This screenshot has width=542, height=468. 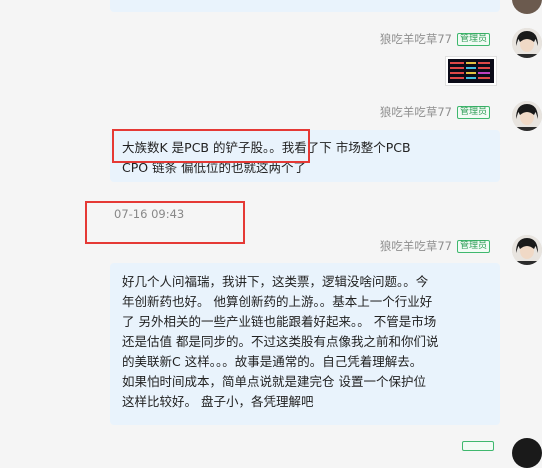 What do you see at coordinates (218, 401) in the screenshot?
I see `message-line: 这样比较好。 盘子小，各凭理解吧` at bounding box center [218, 401].